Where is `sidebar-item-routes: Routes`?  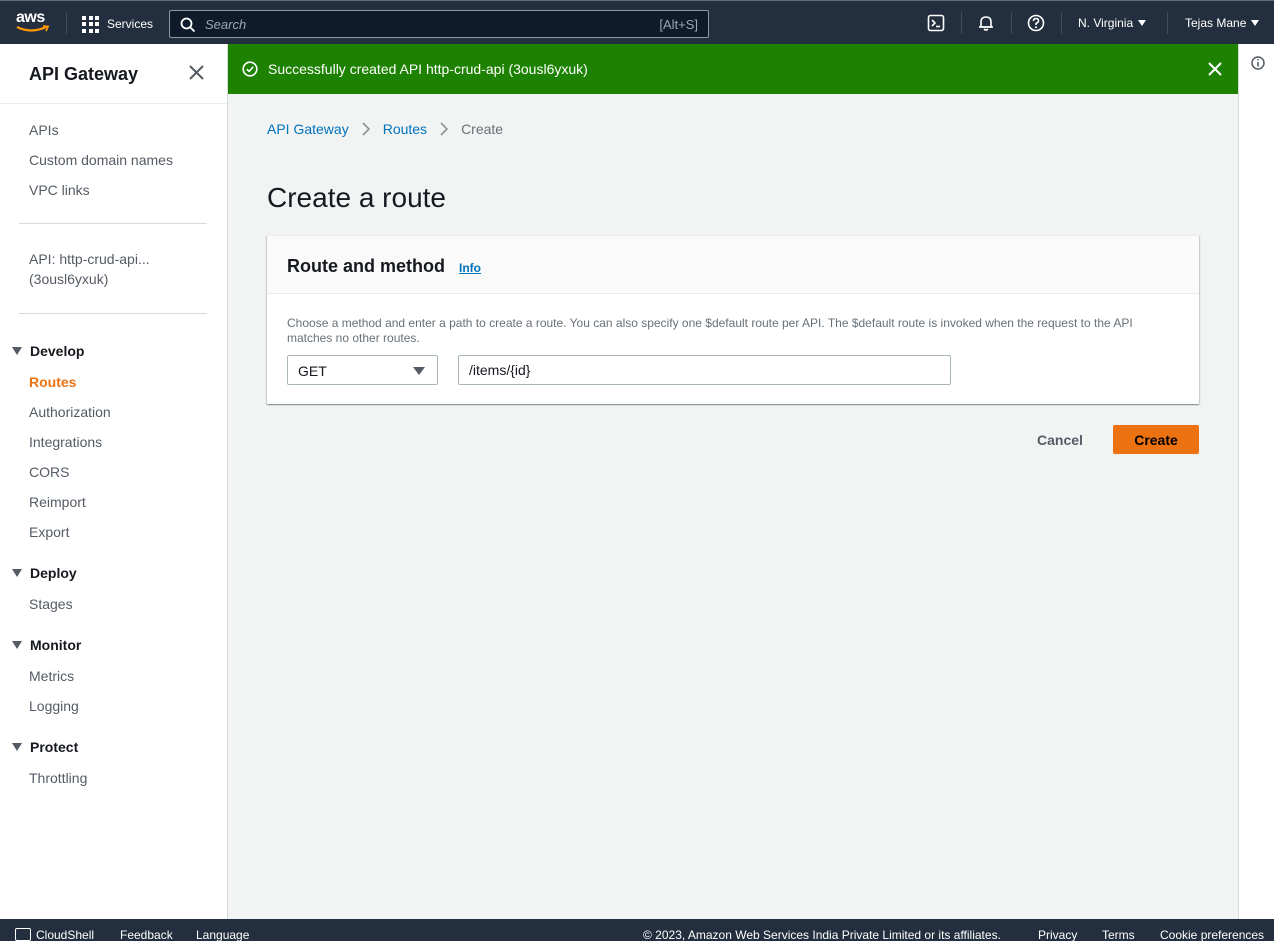
sidebar-item-routes: Routes is located at coordinates (52, 382).